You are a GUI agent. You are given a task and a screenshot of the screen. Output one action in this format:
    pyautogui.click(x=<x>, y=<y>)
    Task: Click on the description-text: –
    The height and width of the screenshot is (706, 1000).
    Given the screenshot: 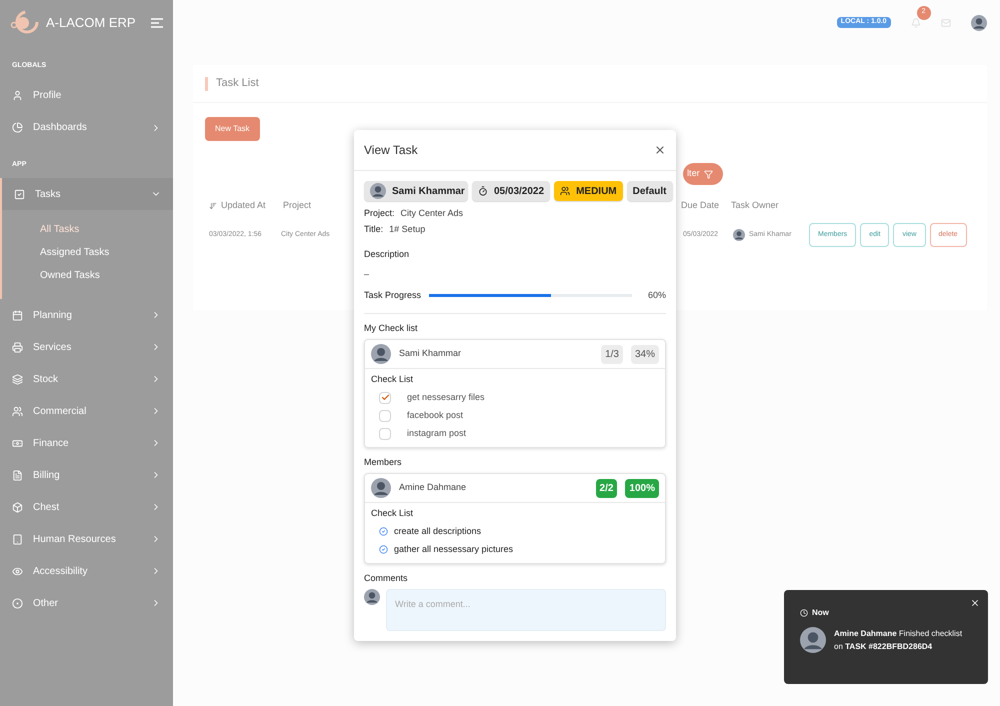 What is the action you would take?
    pyautogui.click(x=367, y=274)
    